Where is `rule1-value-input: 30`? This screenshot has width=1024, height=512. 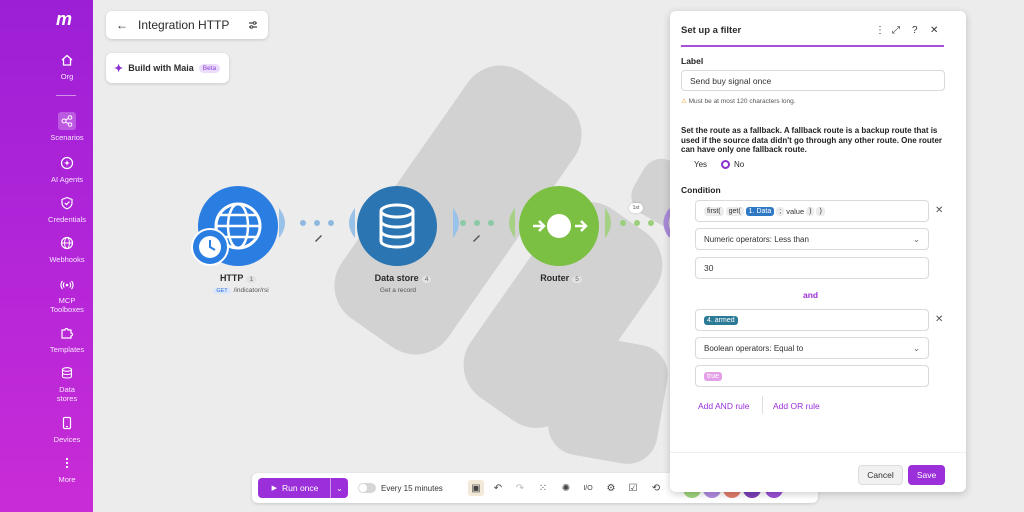 rule1-value-input: 30 is located at coordinates (812, 268).